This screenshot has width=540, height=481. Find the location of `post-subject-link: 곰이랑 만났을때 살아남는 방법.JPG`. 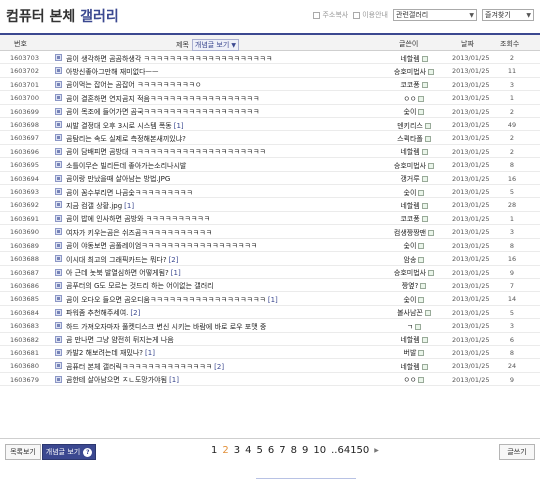

post-subject-link: 곰이랑 만났을때 살아남는 방법.JPG is located at coordinates (226, 179).